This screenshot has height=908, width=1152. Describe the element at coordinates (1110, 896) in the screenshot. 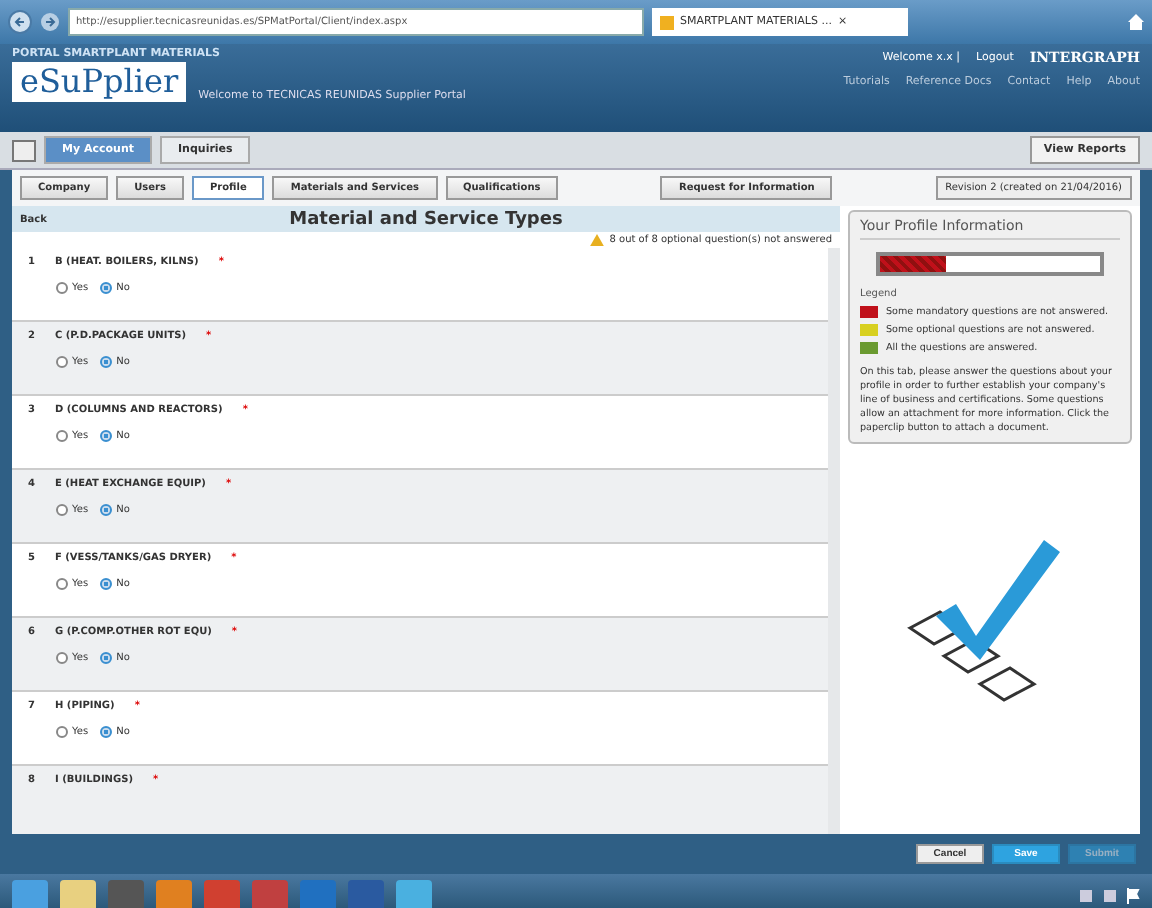

I see `tray-icons` at that location.